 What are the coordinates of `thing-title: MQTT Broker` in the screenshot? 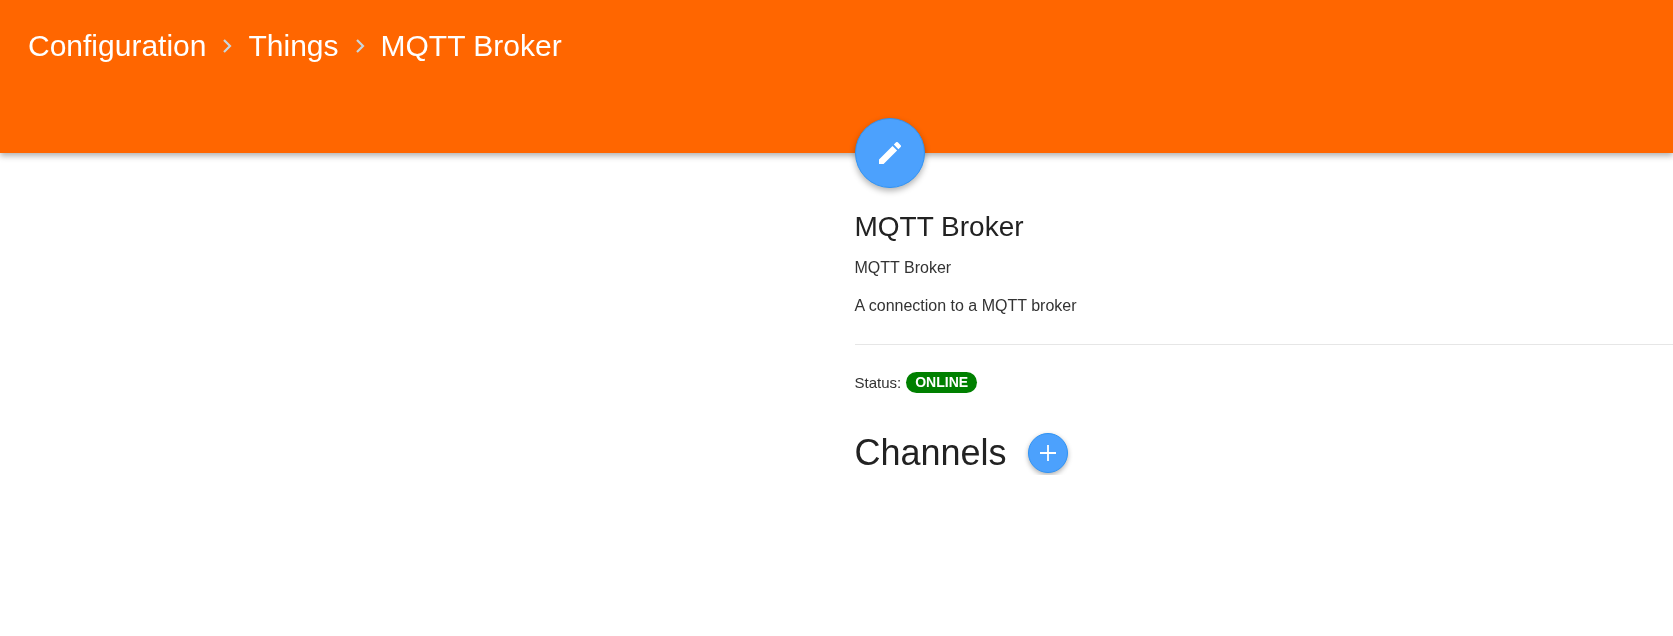 It's located at (939, 227).